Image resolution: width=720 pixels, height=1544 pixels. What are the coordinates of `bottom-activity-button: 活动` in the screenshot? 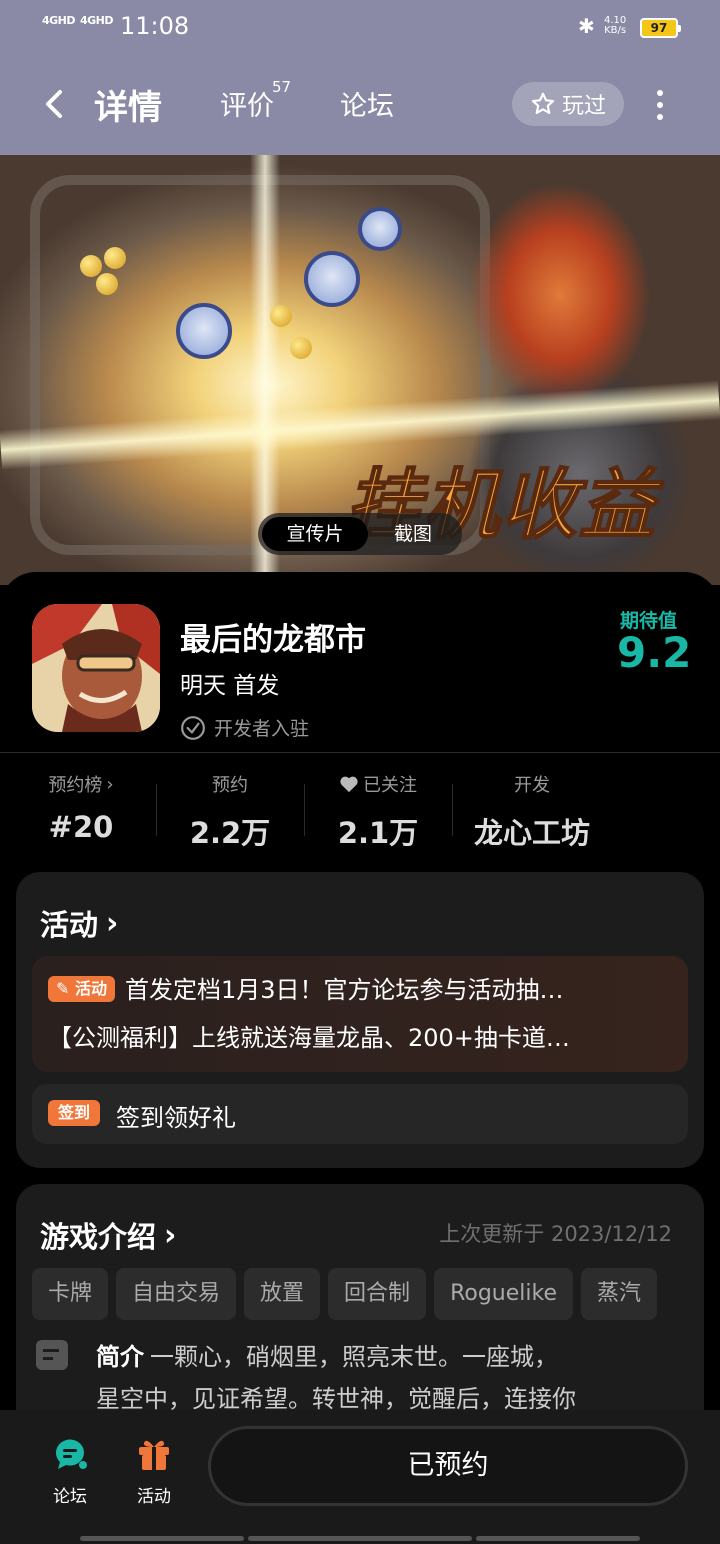 It's located at (154, 1470).